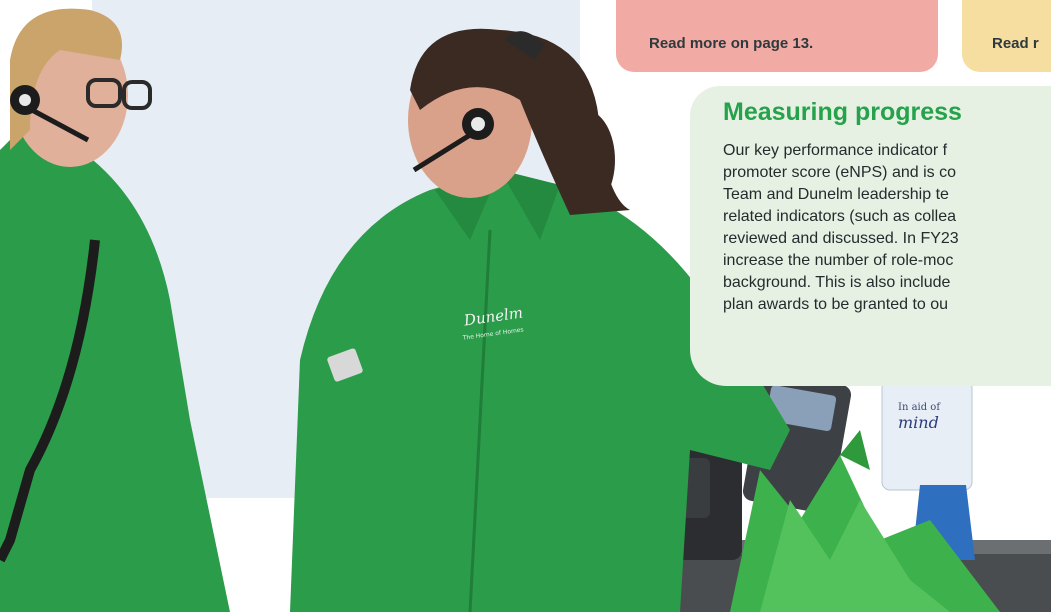 The width and height of the screenshot is (1051, 612). I want to click on section-heading: Measuring progress, so click(842, 112).